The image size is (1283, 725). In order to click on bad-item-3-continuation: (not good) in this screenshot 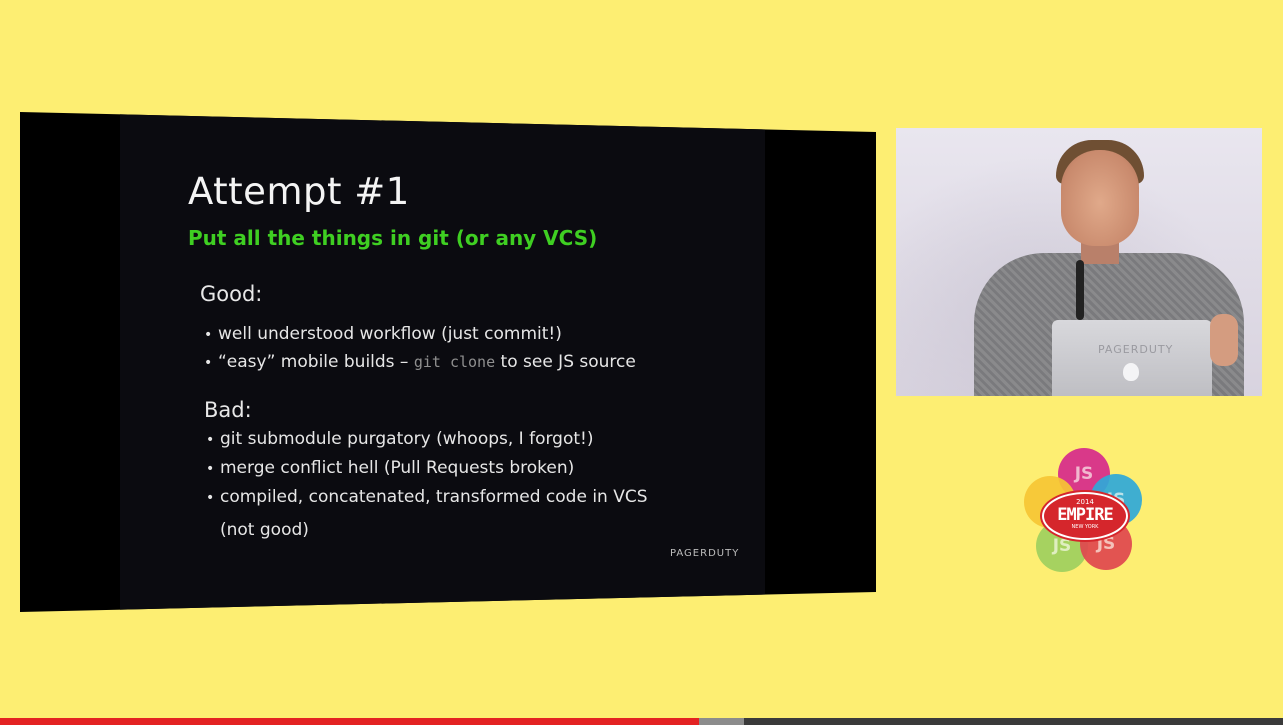, I will do `click(257, 530)`.